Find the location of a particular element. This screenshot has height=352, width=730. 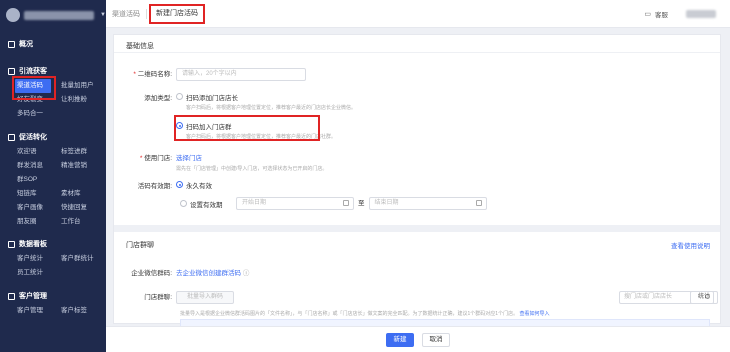

sidebar-item-customer-tags: 客户标签 is located at coordinates (83, 311).